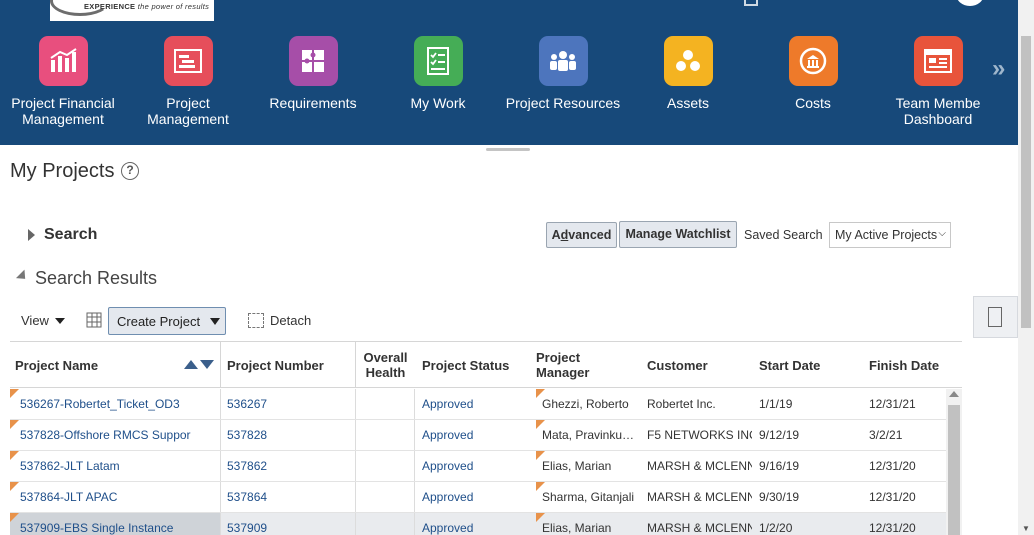 The image size is (1034, 535). What do you see at coordinates (954, 394) in the screenshot?
I see `scroll-up-arrow-icon` at bounding box center [954, 394].